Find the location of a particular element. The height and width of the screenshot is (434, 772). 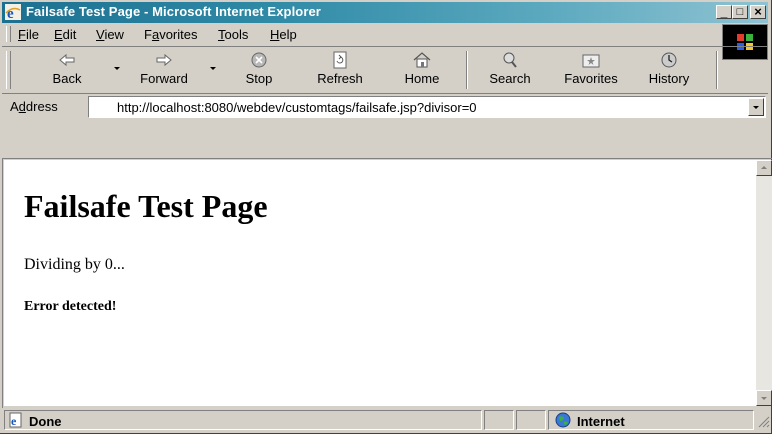

toolbar-separator-end is located at coordinates (717, 70).